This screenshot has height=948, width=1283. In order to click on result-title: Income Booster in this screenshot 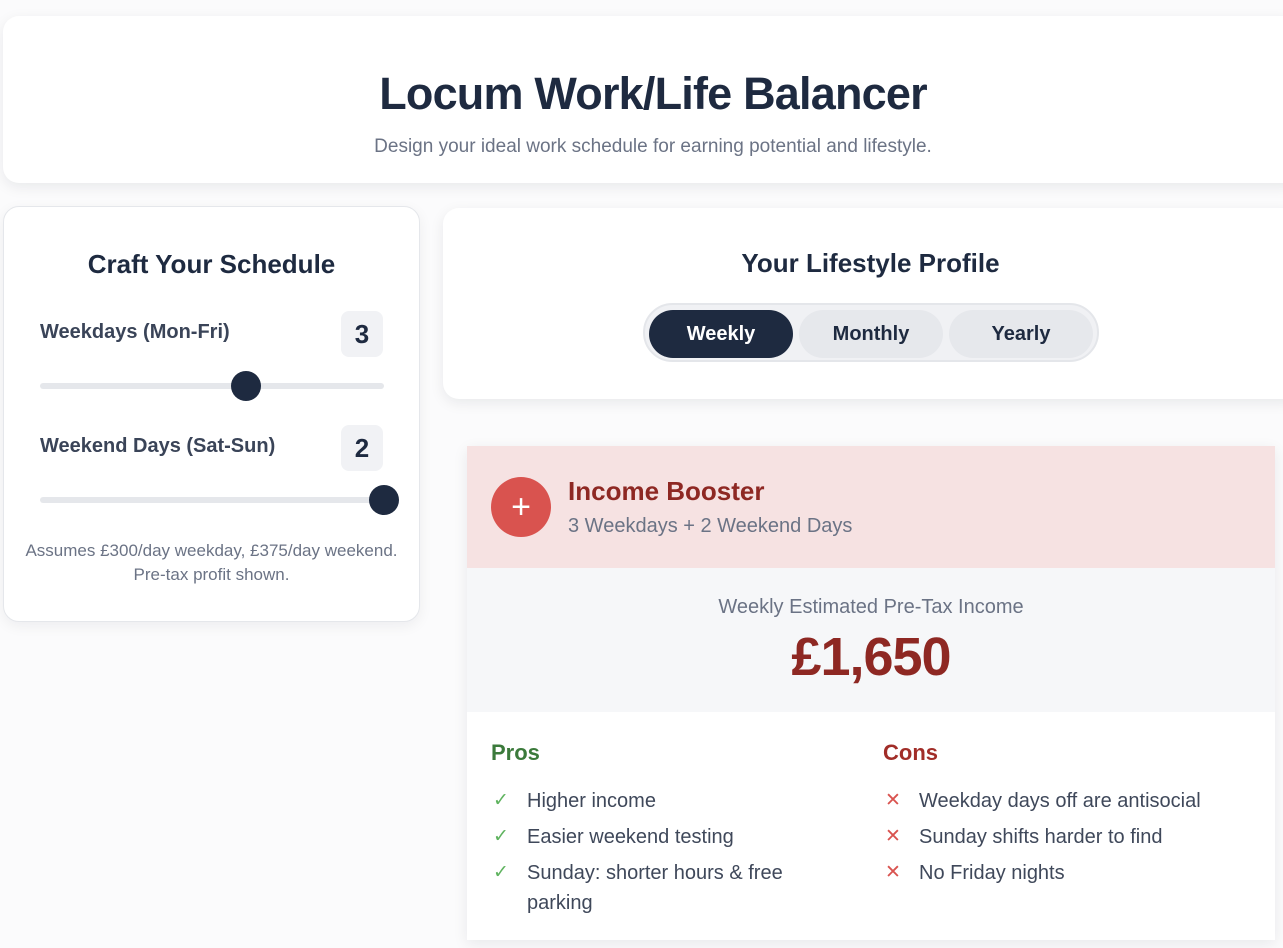, I will do `click(666, 491)`.